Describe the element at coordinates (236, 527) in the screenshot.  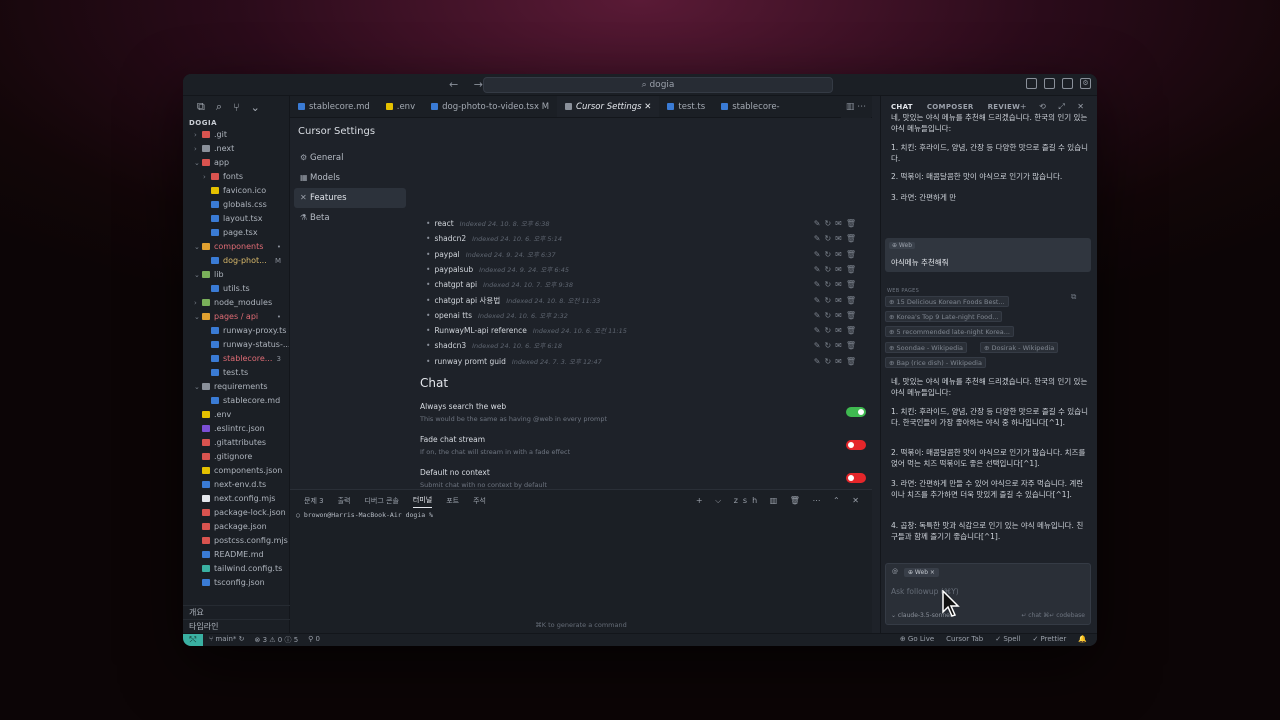
I see `tree-item: package.json` at that location.